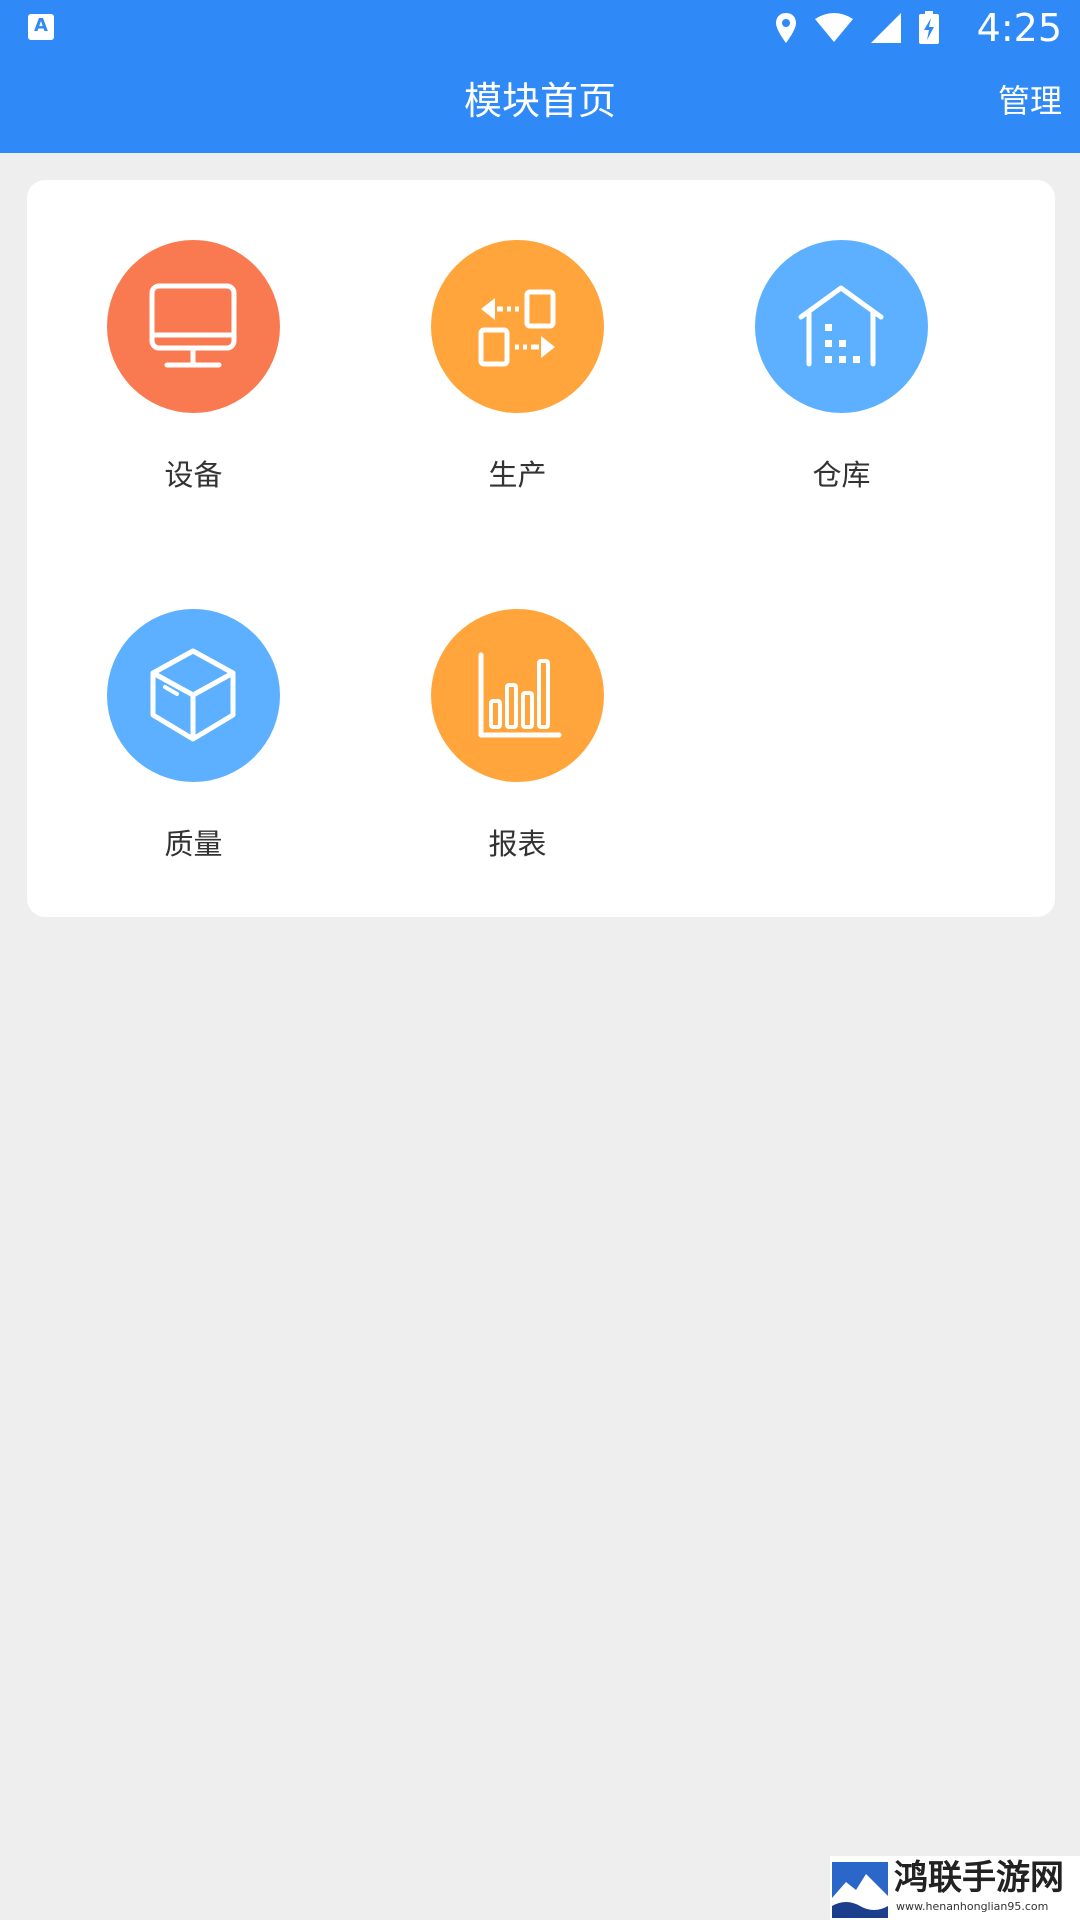  I want to click on bar-chart-icon, so click(517, 695).